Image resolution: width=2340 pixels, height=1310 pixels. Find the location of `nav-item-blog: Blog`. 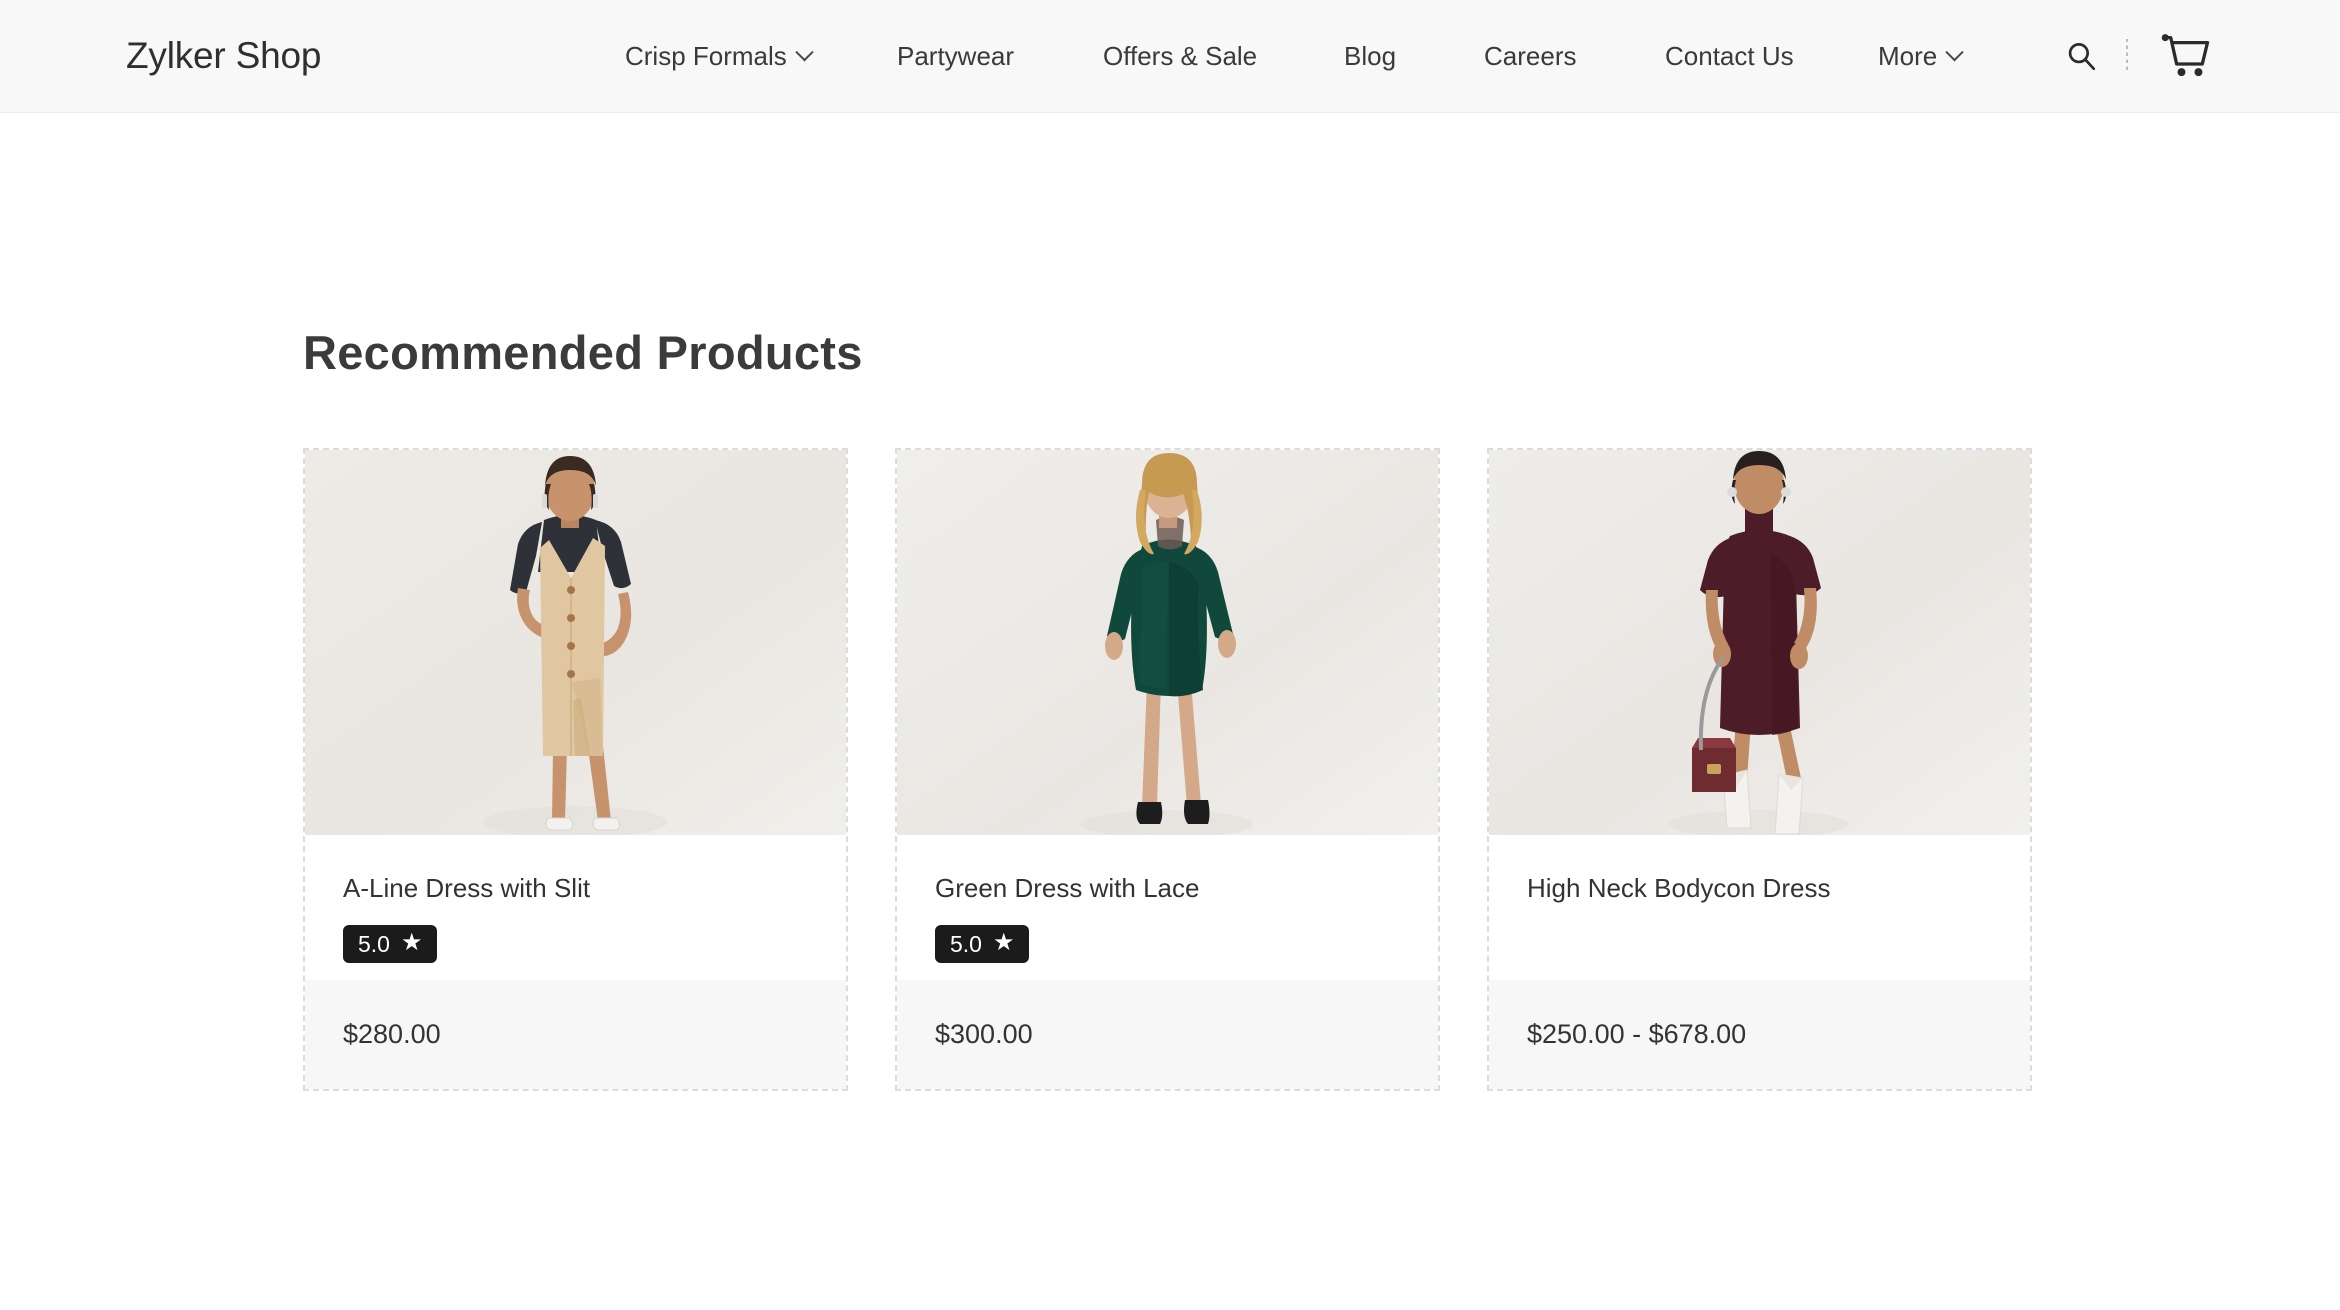

nav-item-blog: Blog is located at coordinates (1370, 56).